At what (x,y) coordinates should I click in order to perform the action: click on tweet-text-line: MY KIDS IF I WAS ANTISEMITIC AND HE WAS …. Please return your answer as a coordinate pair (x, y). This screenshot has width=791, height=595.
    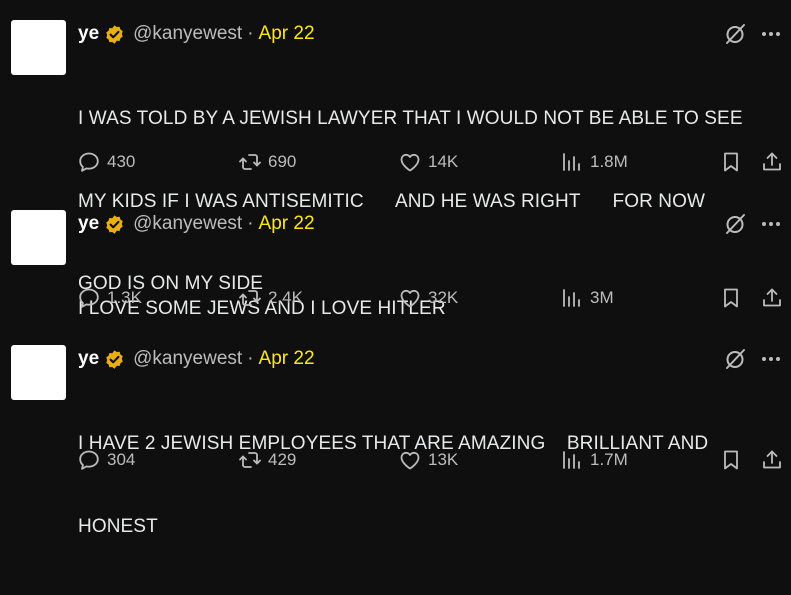
    Looking at the image, I should click on (392, 201).